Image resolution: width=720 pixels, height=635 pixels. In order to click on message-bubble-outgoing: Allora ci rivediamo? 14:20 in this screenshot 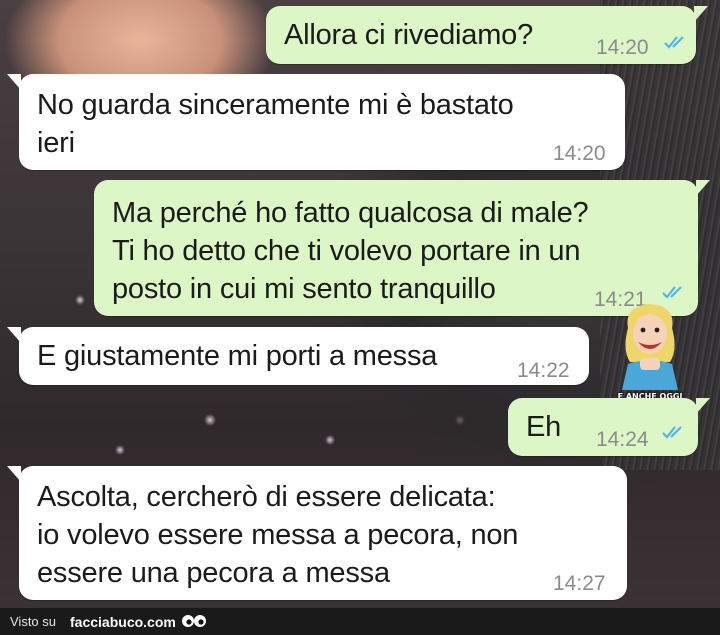, I will do `click(487, 35)`.